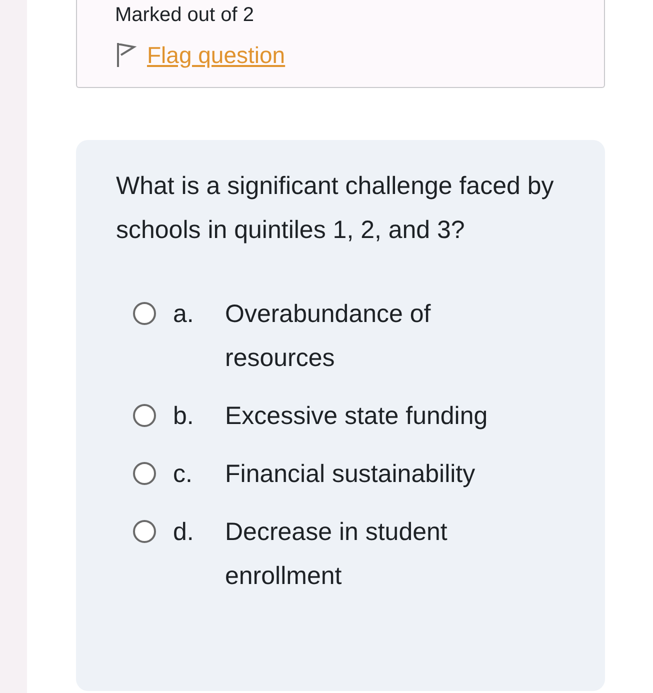 This screenshot has width=653, height=693. Describe the element at coordinates (380, 336) in the screenshot. I see `option-text: Overabundance of resources` at that location.